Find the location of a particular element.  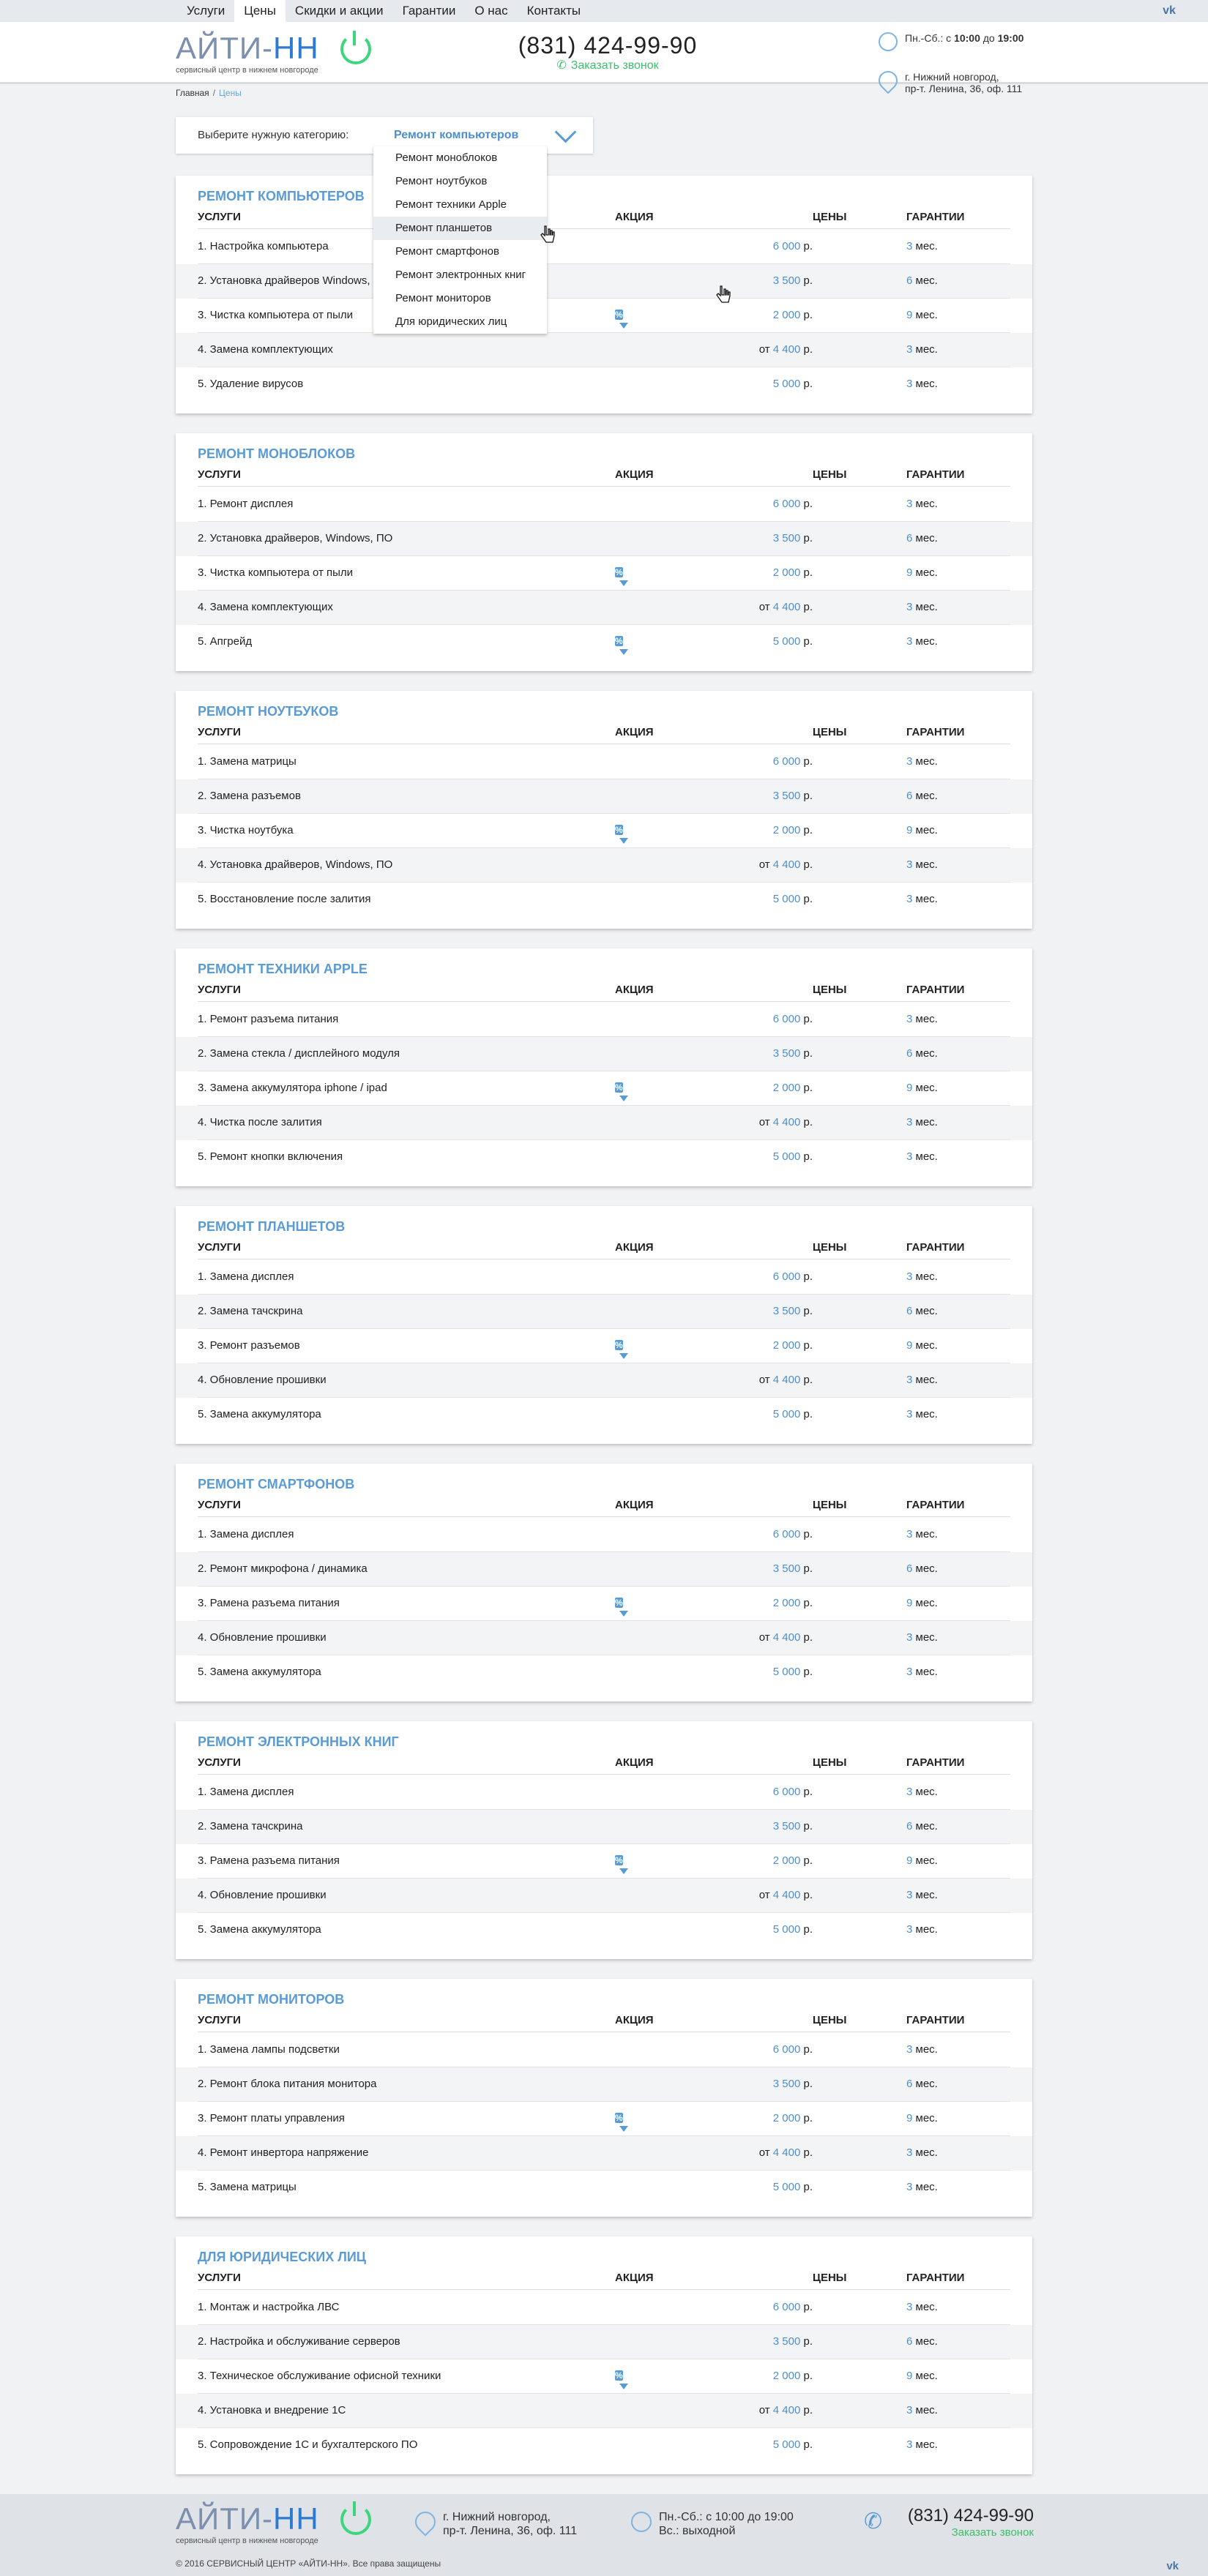

dropdown-option: Для юридических лиц is located at coordinates (460, 322).